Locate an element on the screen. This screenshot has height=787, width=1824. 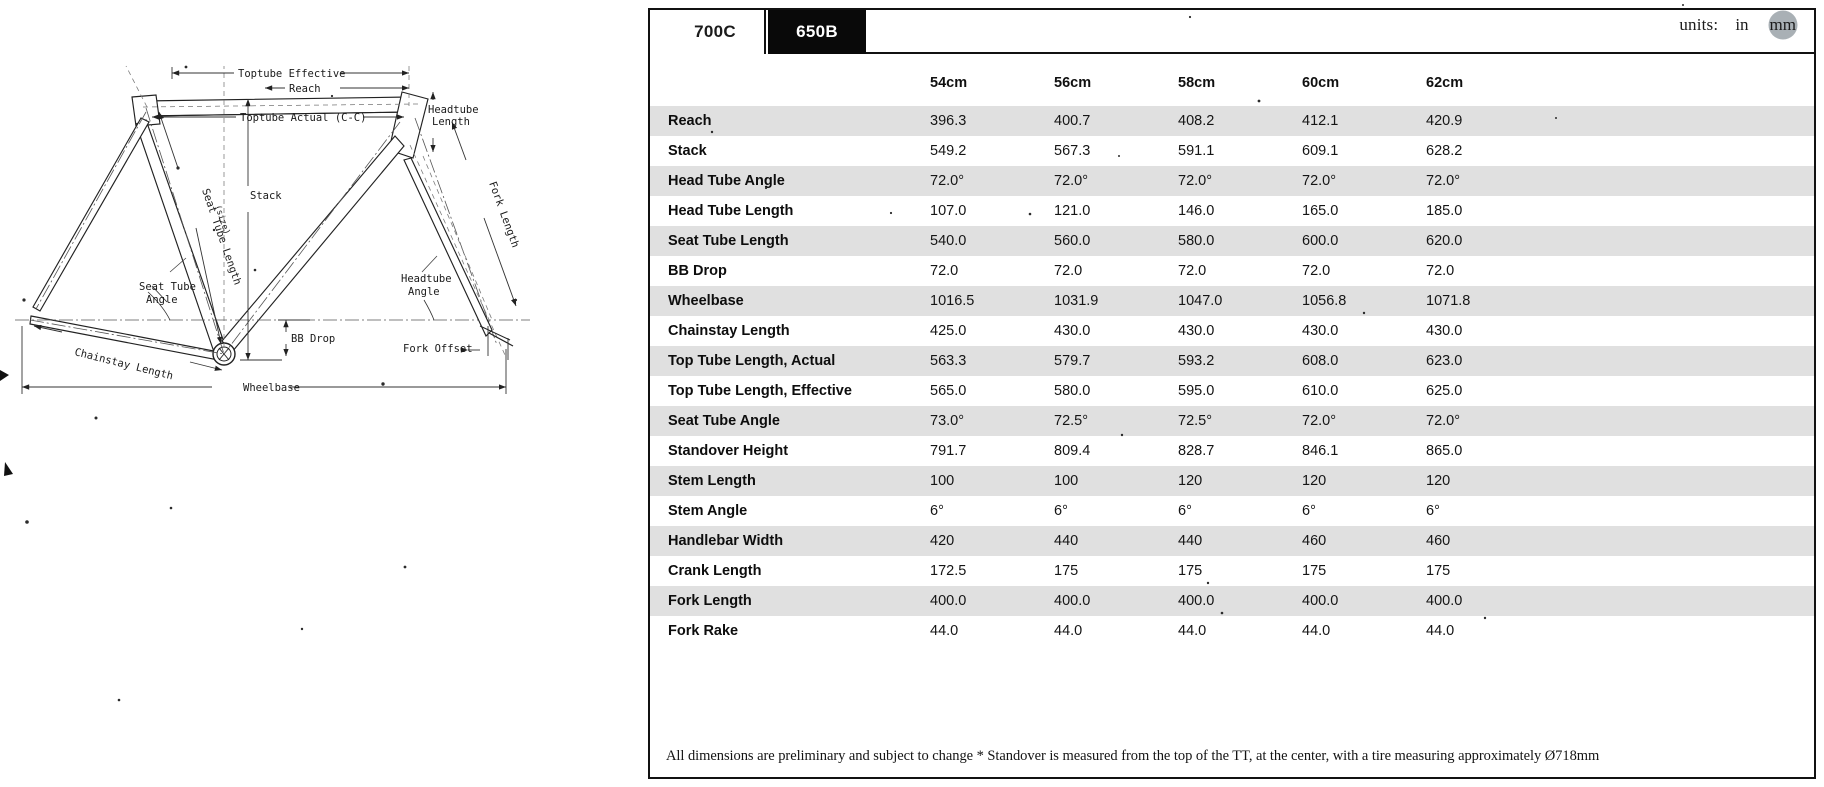
tab-strip-underline is located at coordinates (1340, 53).